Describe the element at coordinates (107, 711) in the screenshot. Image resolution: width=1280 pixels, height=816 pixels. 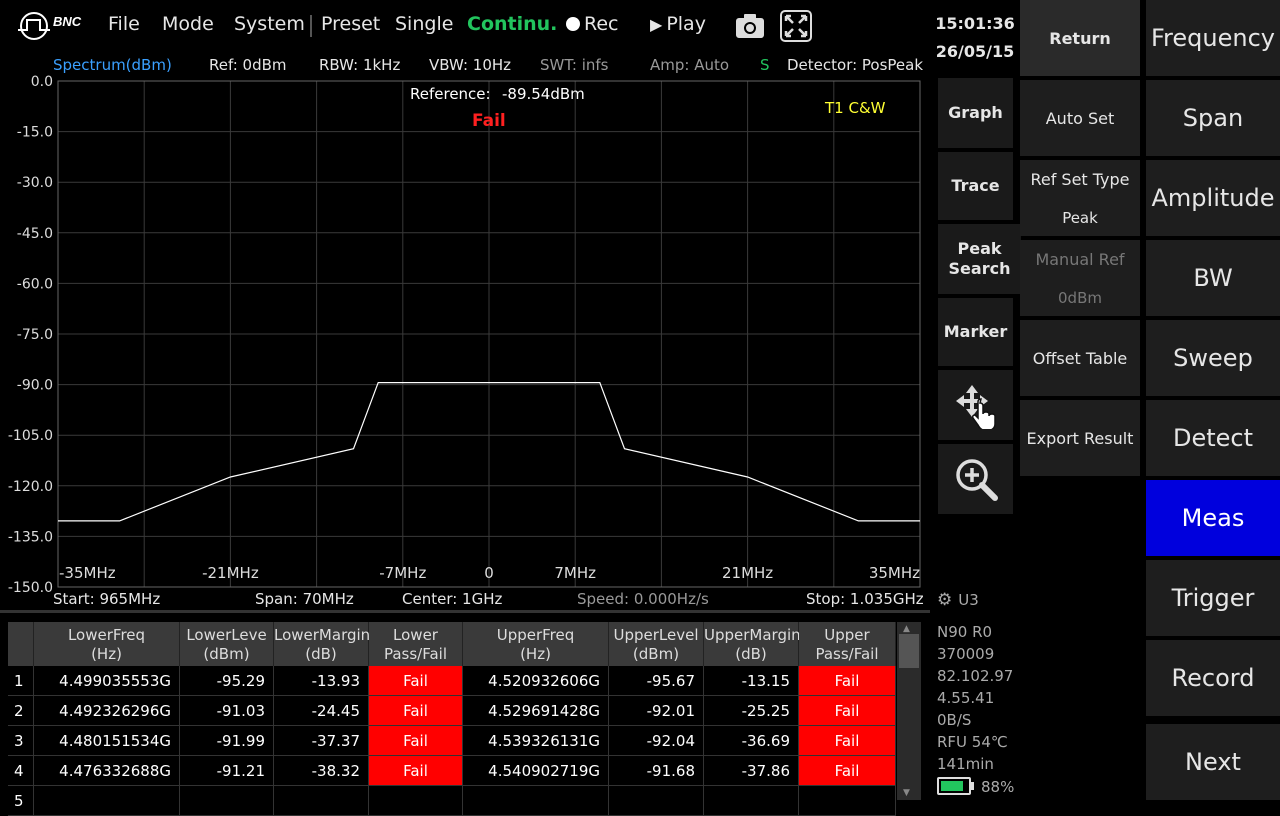
I see `table-cell-lower-freq: 4.492326296G` at that location.